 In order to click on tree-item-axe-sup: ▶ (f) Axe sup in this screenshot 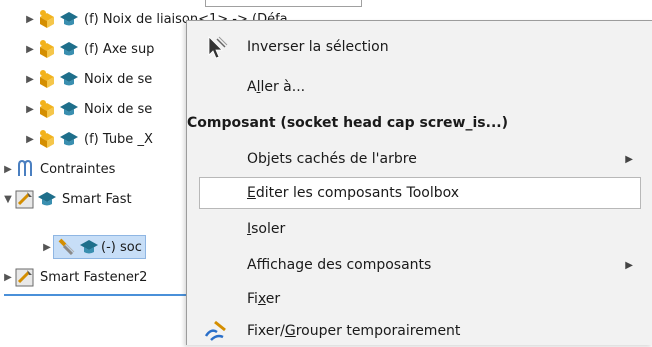, I will do `click(78, 49)`.